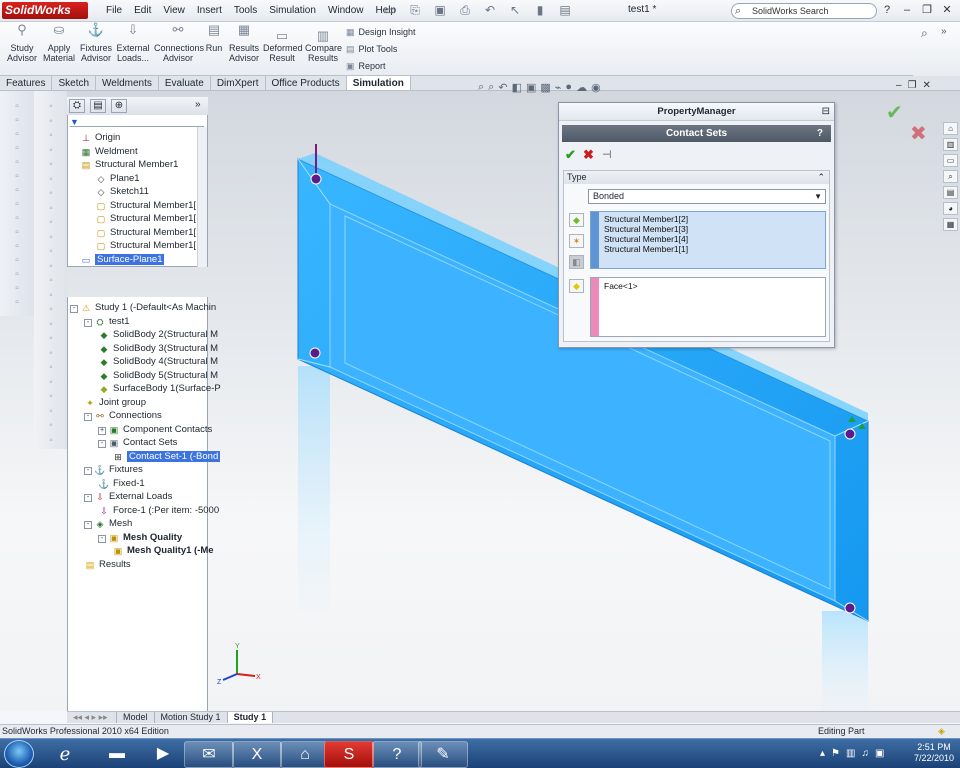 This screenshot has width=960, height=768. I want to click on sim-tree-item: - ⛭ test1, so click(107, 322).